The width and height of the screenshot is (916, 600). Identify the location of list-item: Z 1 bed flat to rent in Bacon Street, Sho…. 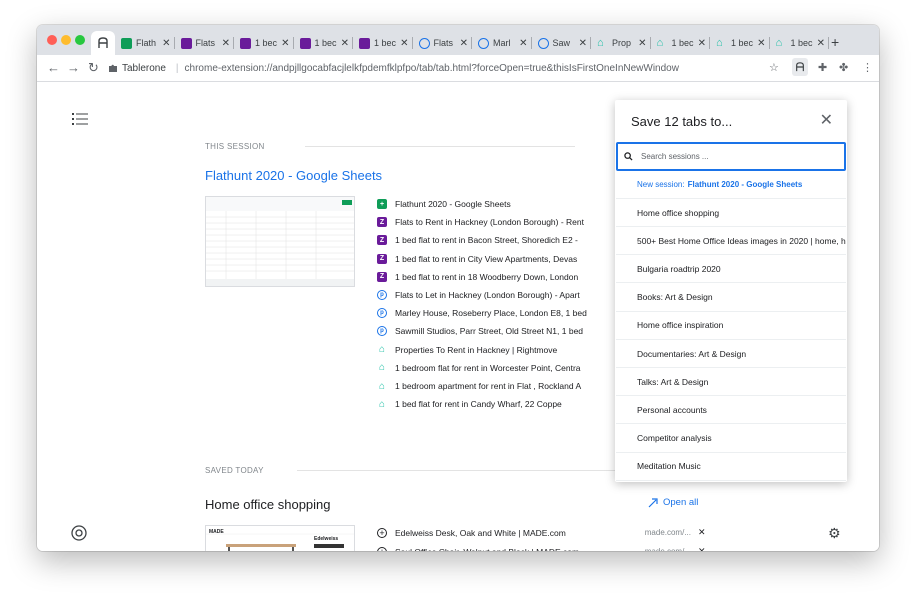
(477, 240).